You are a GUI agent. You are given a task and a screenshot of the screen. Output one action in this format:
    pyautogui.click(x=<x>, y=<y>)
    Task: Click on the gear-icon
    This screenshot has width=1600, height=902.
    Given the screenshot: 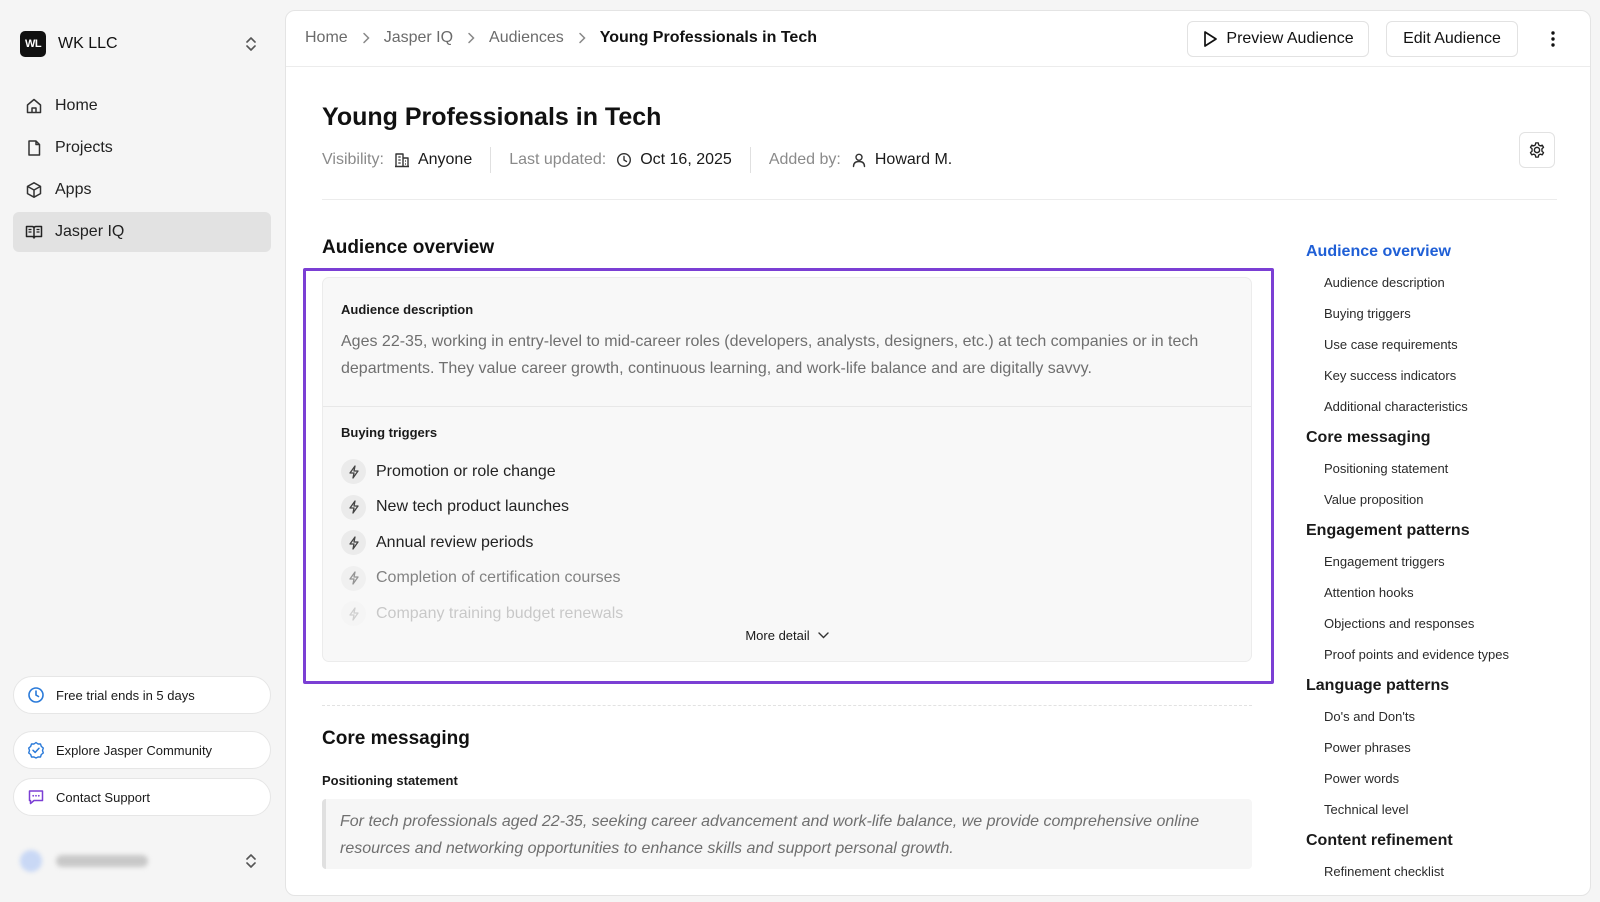 What is the action you would take?
    pyautogui.click(x=1537, y=150)
    